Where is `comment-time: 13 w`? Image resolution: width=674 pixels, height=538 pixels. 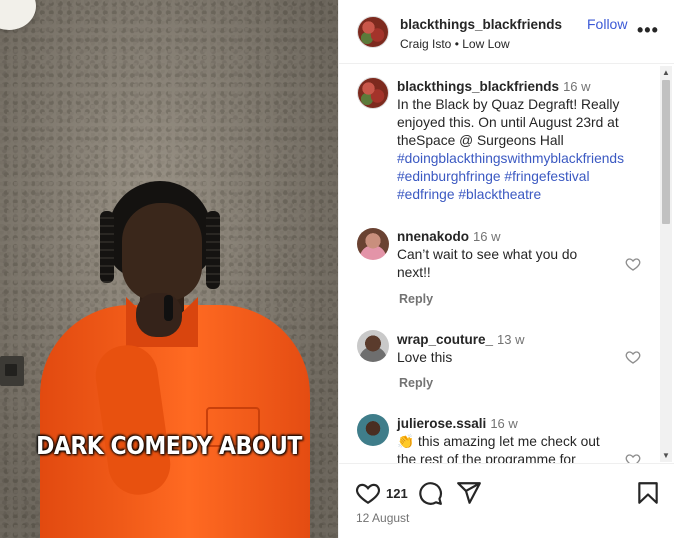 comment-time: 13 w is located at coordinates (511, 339).